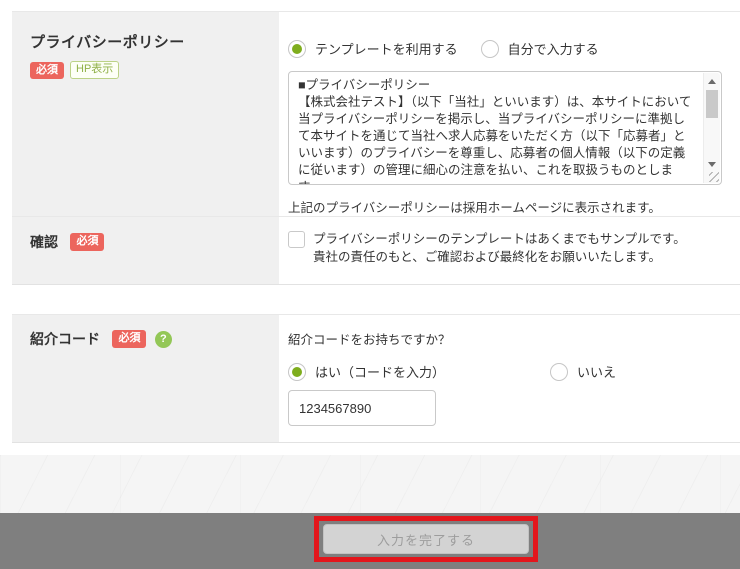  Describe the element at coordinates (712, 104) in the screenshot. I see `scrollbar-thumb` at that location.